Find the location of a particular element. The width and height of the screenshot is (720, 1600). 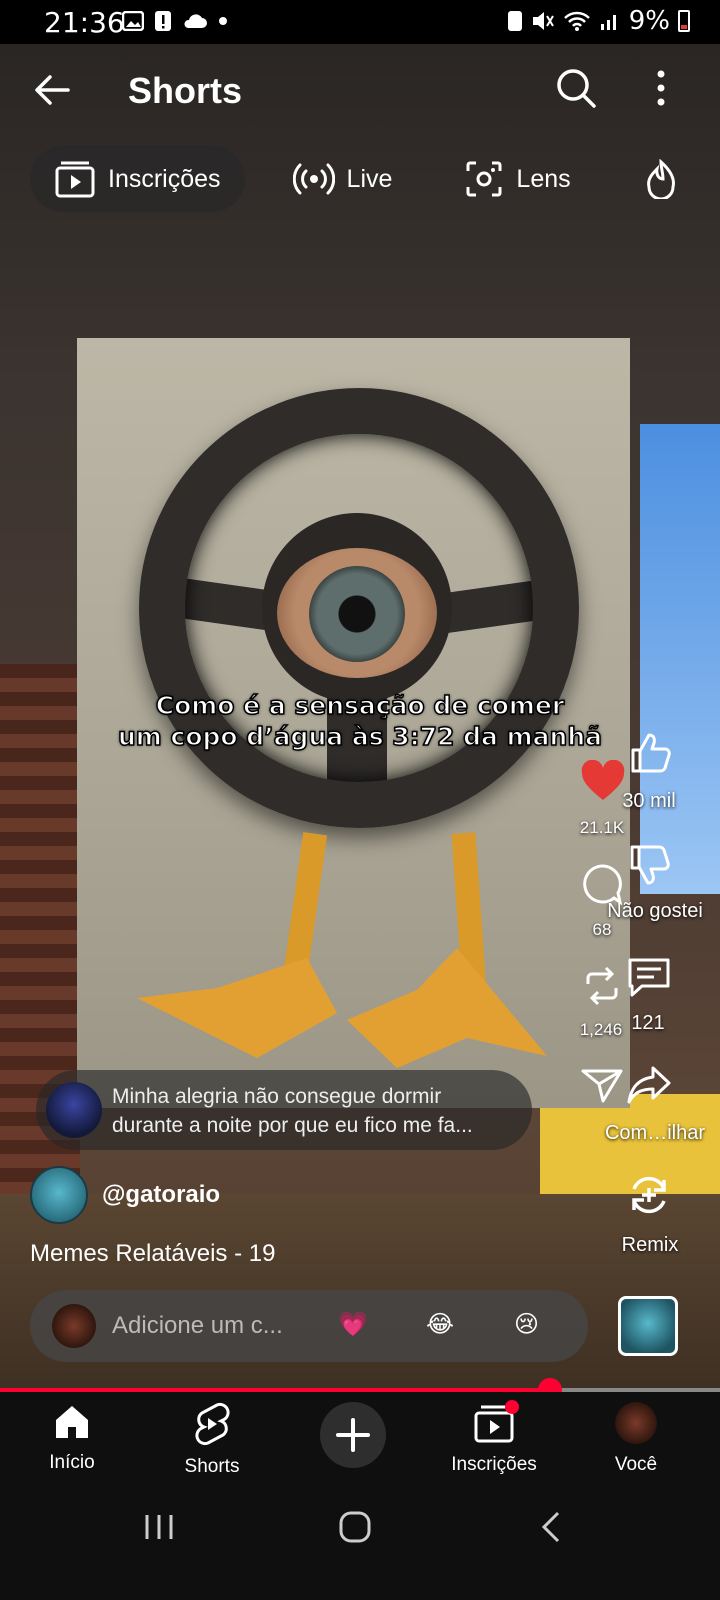

emoji-heart-button: 💗 is located at coordinates (353, 1324).